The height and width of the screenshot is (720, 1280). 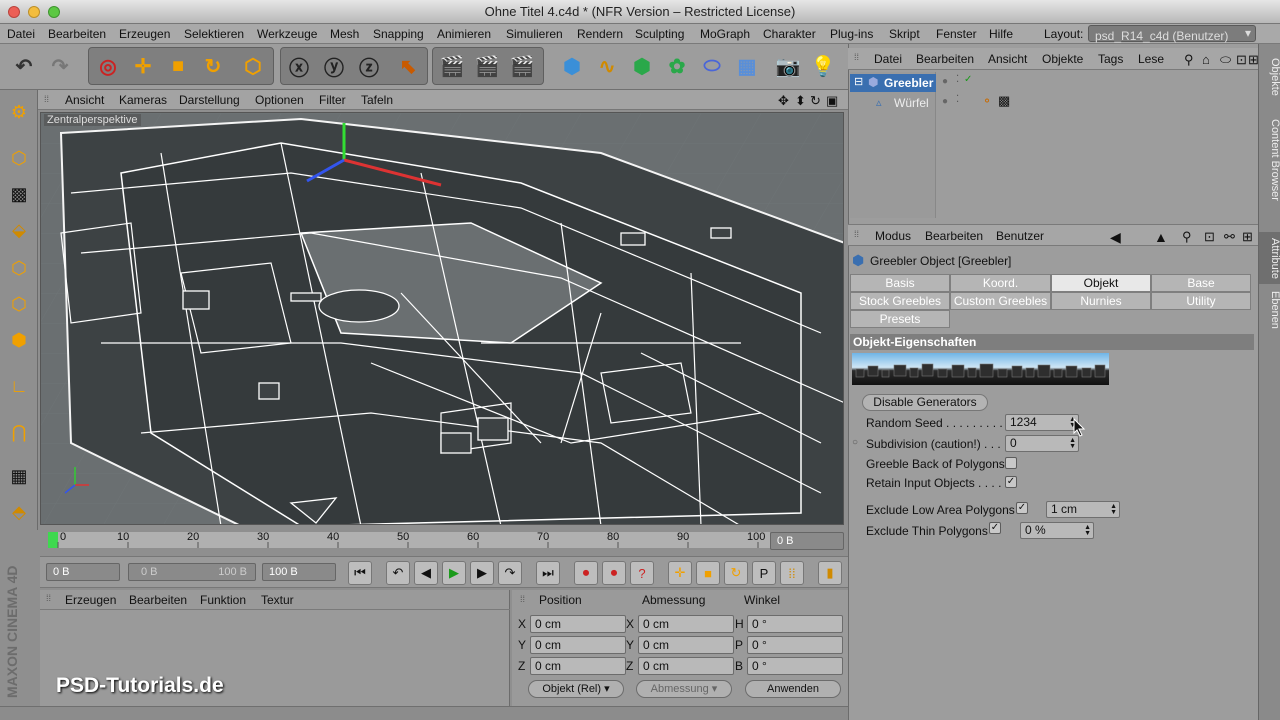 I want to click on y-axis-icon: ⓨ, so click(x=334, y=66).